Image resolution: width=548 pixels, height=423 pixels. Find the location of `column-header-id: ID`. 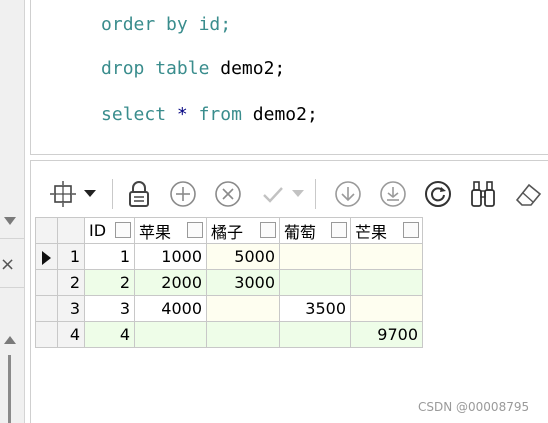

column-header-id: ID is located at coordinates (109, 230).